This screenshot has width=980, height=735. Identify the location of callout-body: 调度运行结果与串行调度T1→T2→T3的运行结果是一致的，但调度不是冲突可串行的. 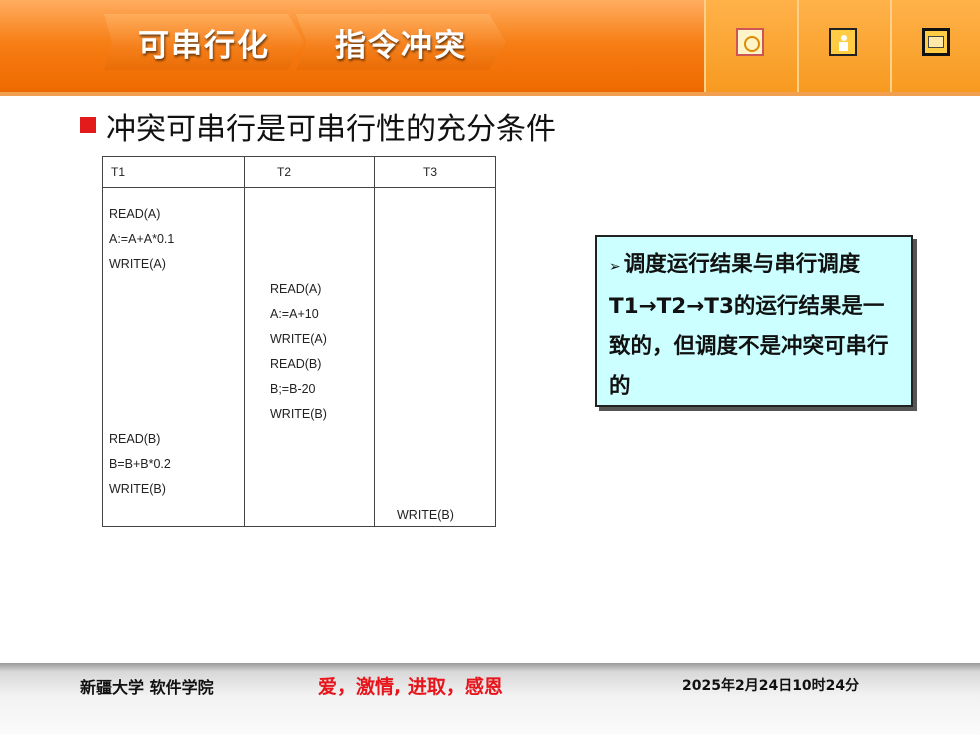
(749, 325).